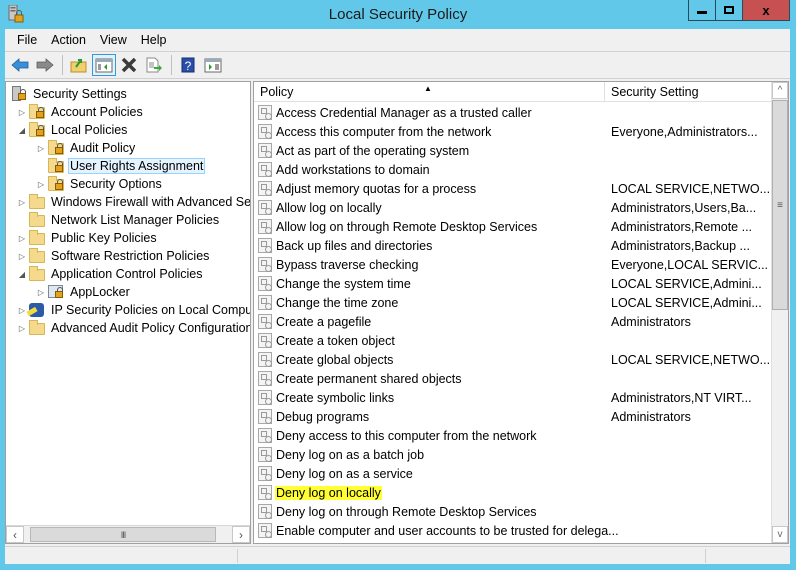  I want to click on back-button, so click(20, 65).